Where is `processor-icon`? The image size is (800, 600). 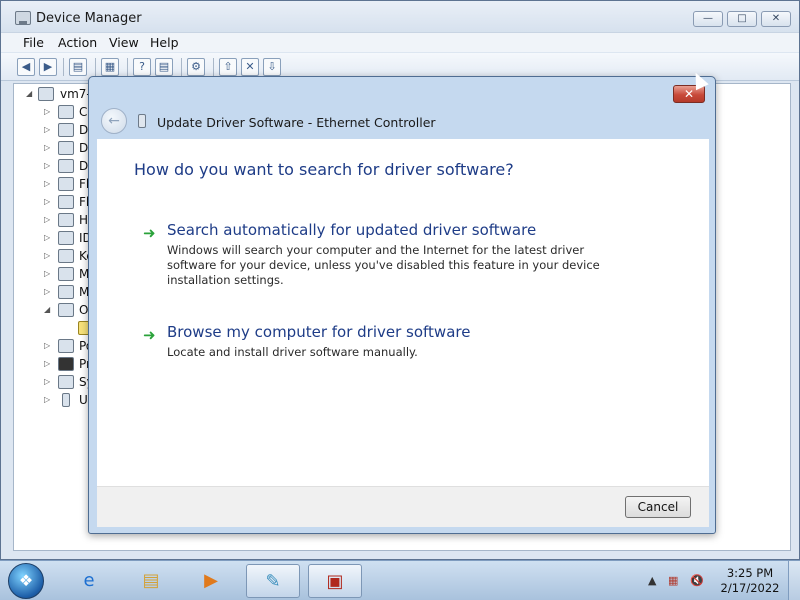
processor-icon is located at coordinates (66, 364).